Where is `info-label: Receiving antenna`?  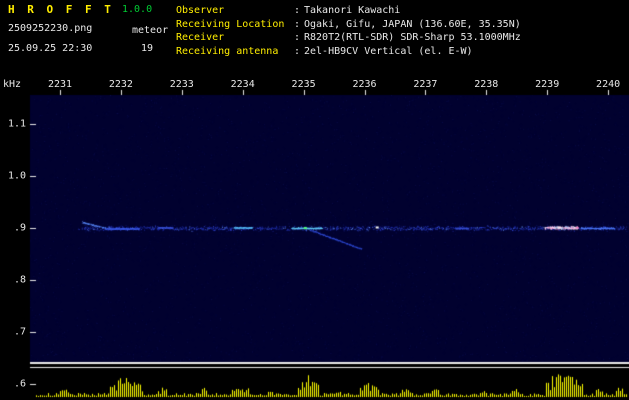 info-label: Receiving antenna is located at coordinates (227, 51).